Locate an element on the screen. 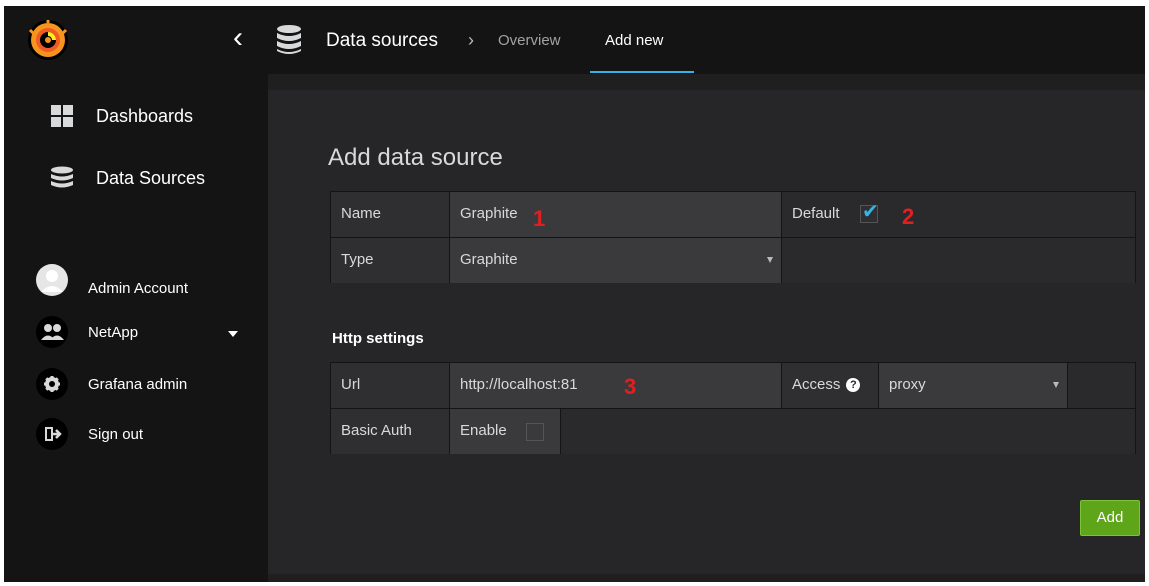  access-select-value: proxy is located at coordinates (907, 384).